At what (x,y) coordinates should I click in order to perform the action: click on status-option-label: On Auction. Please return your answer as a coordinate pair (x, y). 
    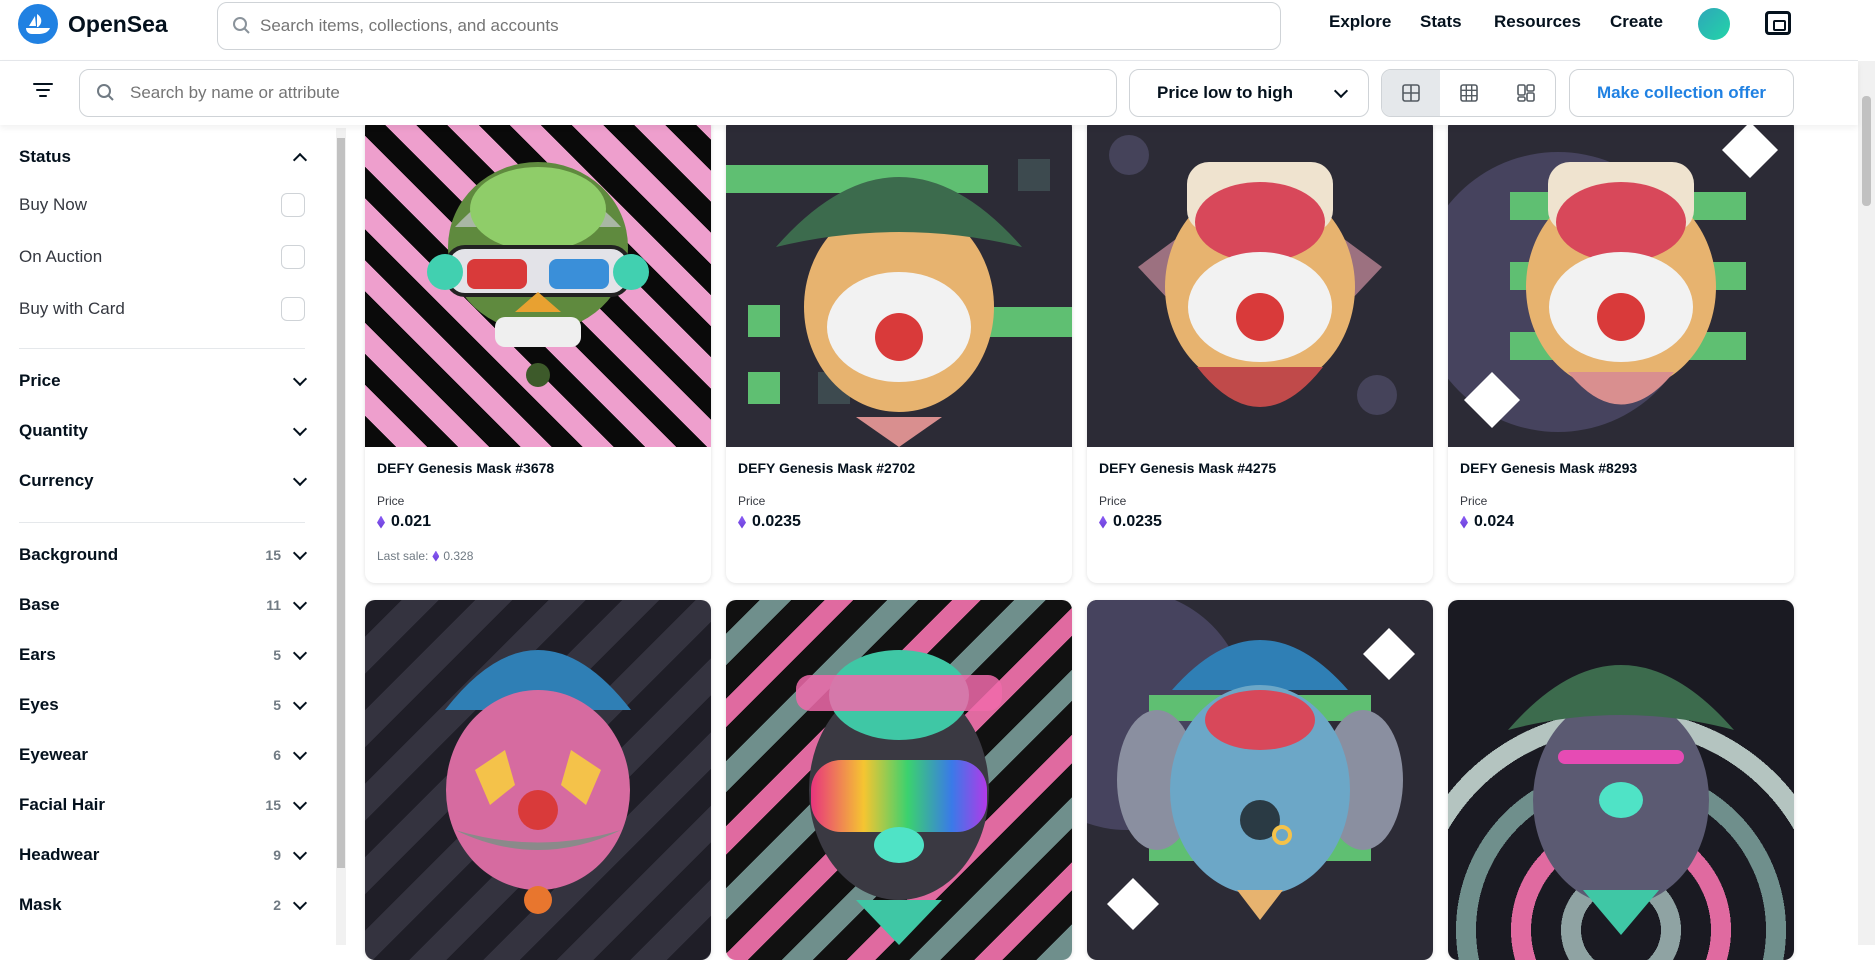
    Looking at the image, I should click on (61, 256).